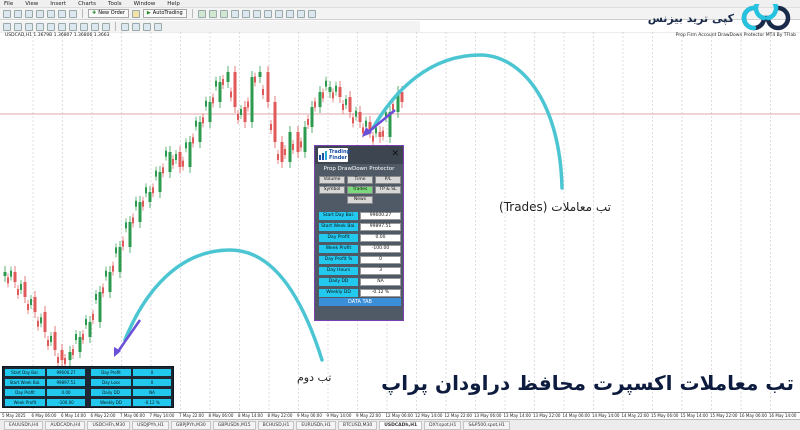 This screenshot has height=430, width=800. I want to click on candlestick-icon, so click(212, 13).